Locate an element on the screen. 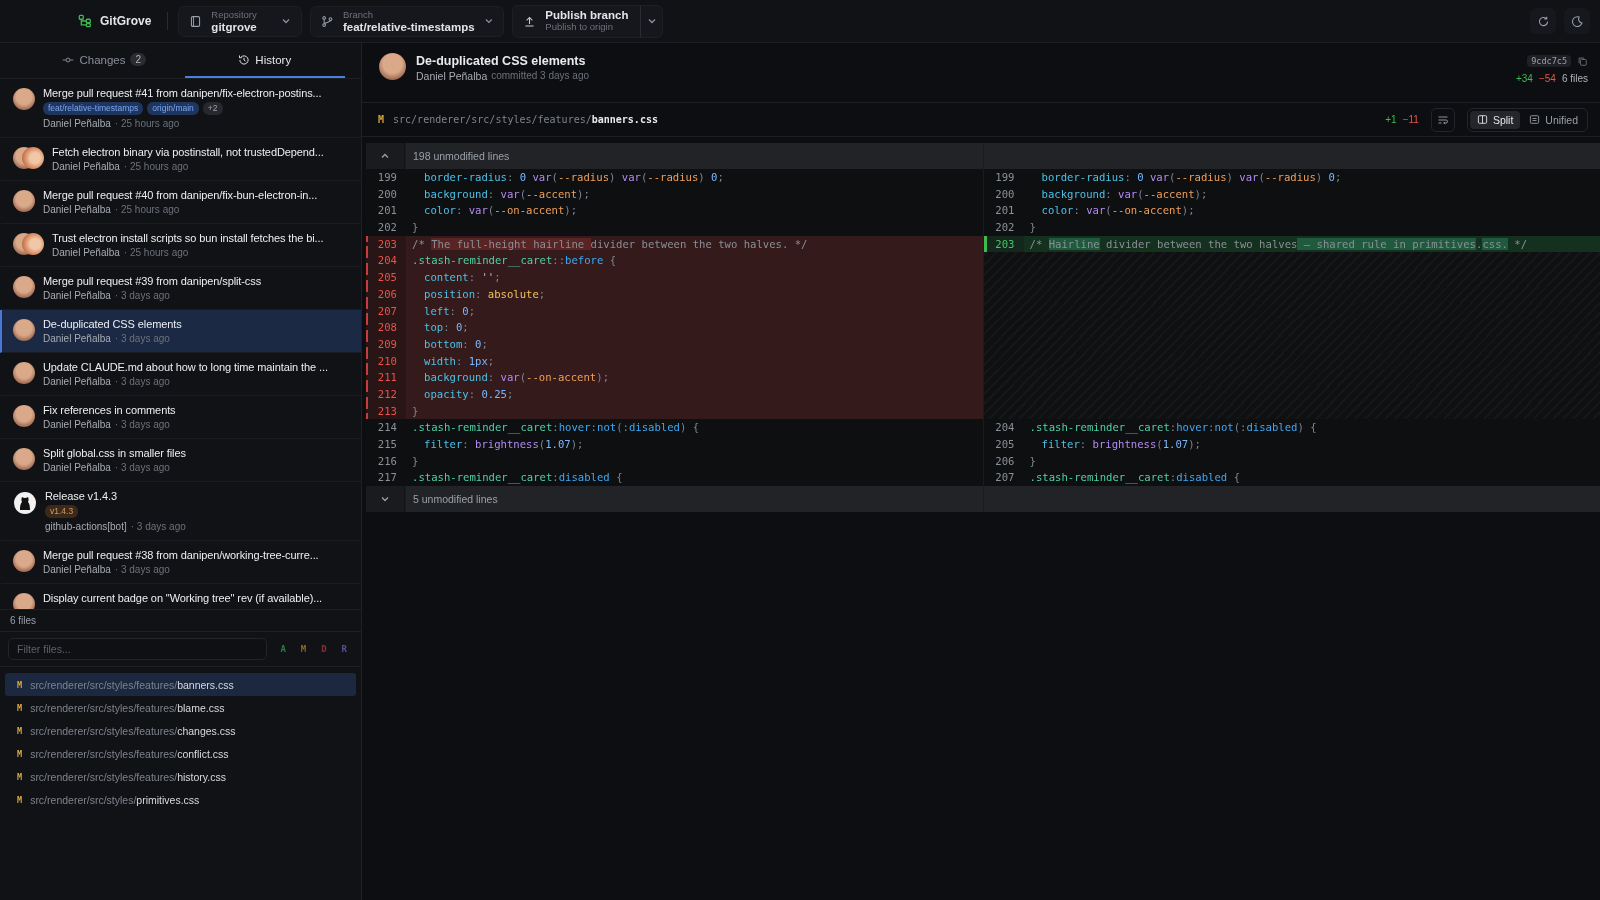 Image resolution: width=1600 pixels, height=900 pixels. commit-title: De-duplicated CSS elements is located at coordinates (501, 61).